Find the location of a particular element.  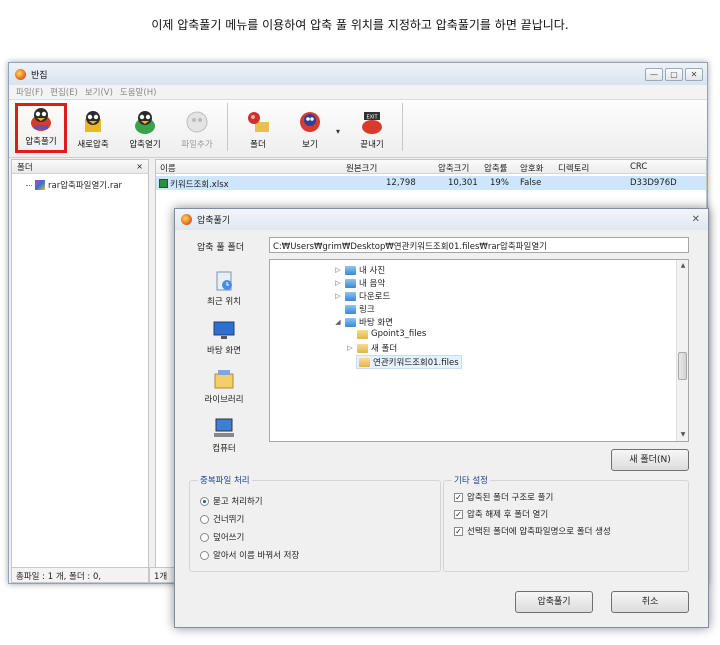

place-computer: 컴퓨터 is located at coordinates (224, 430).